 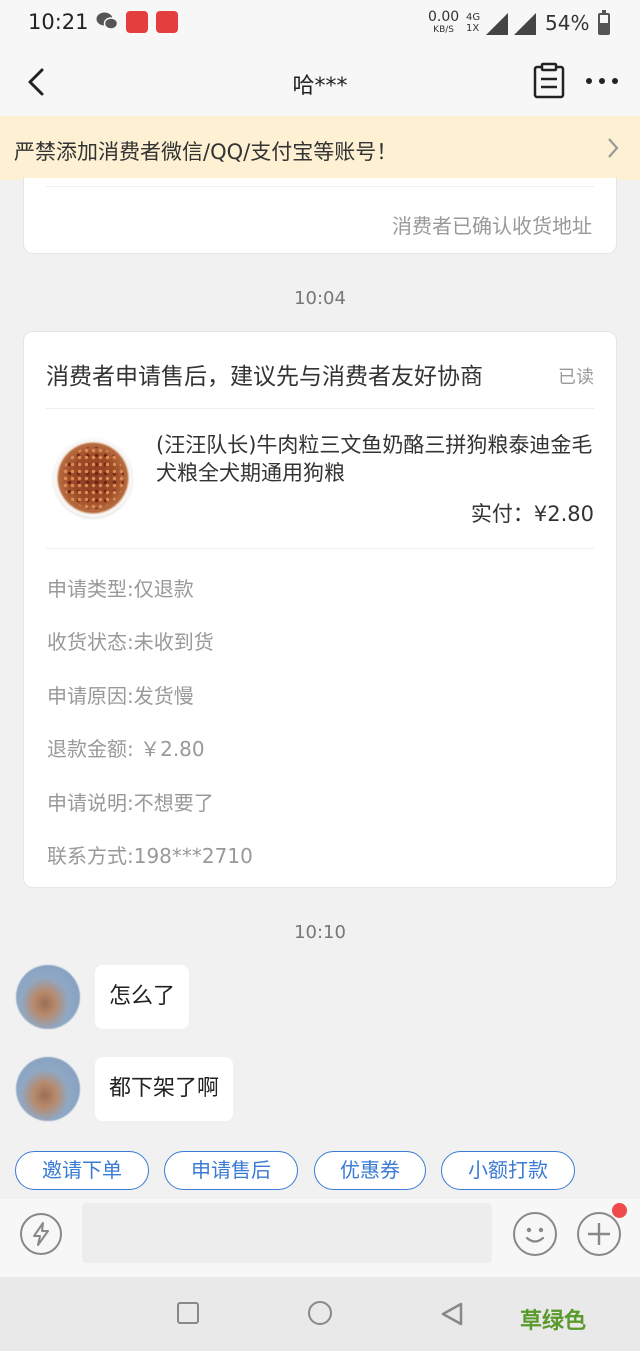 What do you see at coordinates (188, 1313) in the screenshot?
I see `square-icon` at bounding box center [188, 1313].